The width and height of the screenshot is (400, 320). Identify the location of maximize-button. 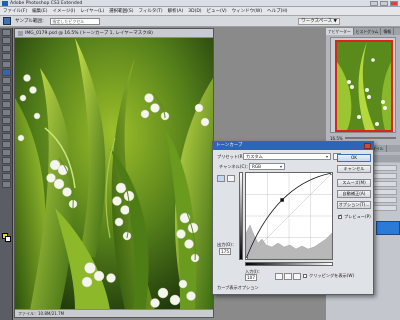
(384, 3).